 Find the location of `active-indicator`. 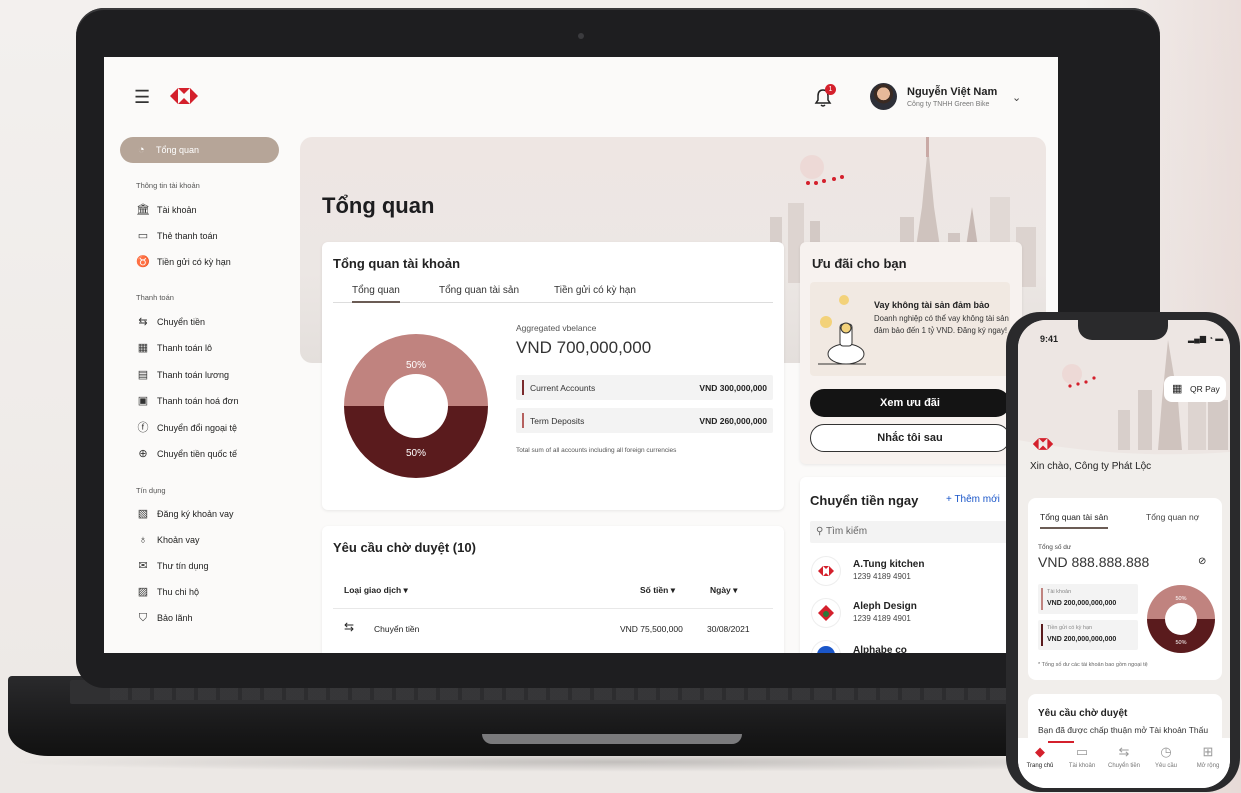

active-indicator is located at coordinates (1061, 742).